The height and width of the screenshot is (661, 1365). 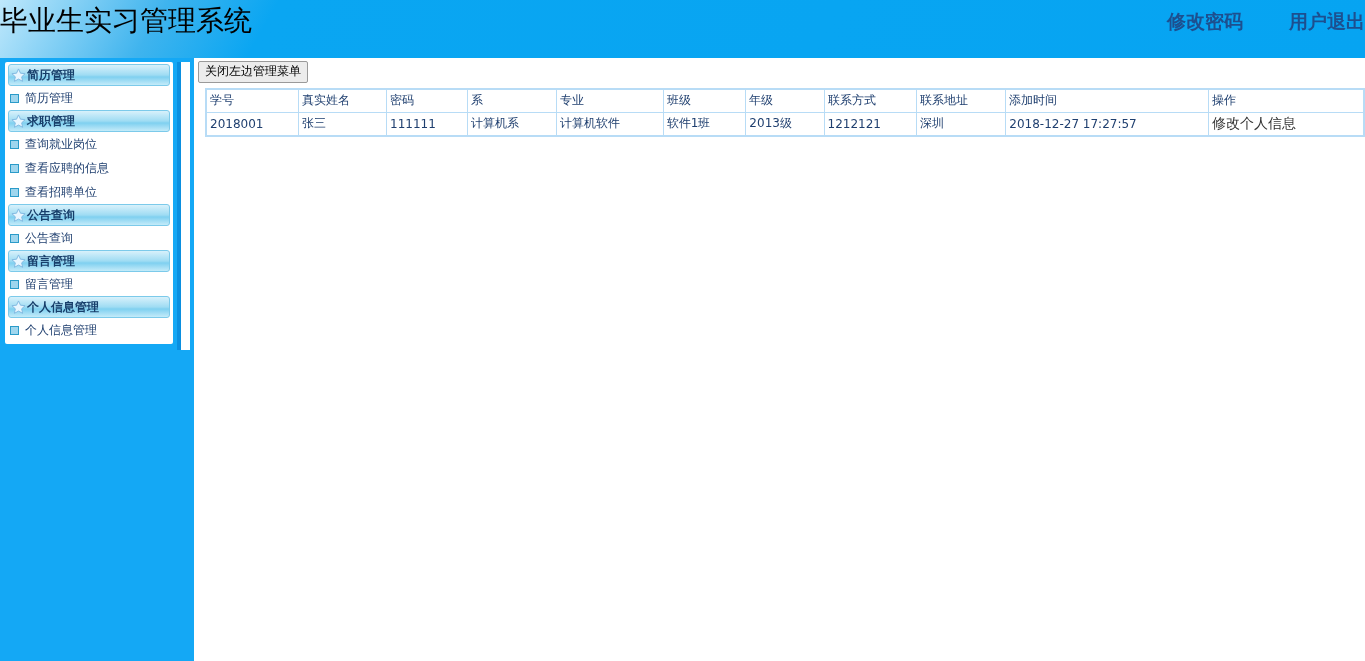 What do you see at coordinates (51, 75) in the screenshot?
I see `menu-group-title: 简历管理` at bounding box center [51, 75].